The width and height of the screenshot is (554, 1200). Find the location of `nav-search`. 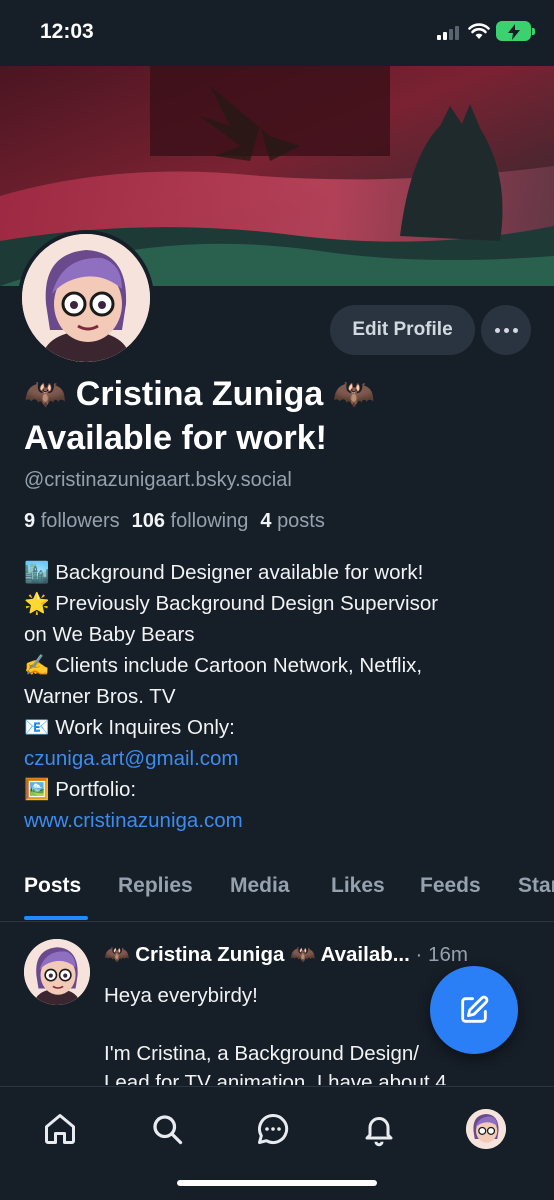

nav-search is located at coordinates (167, 1129).